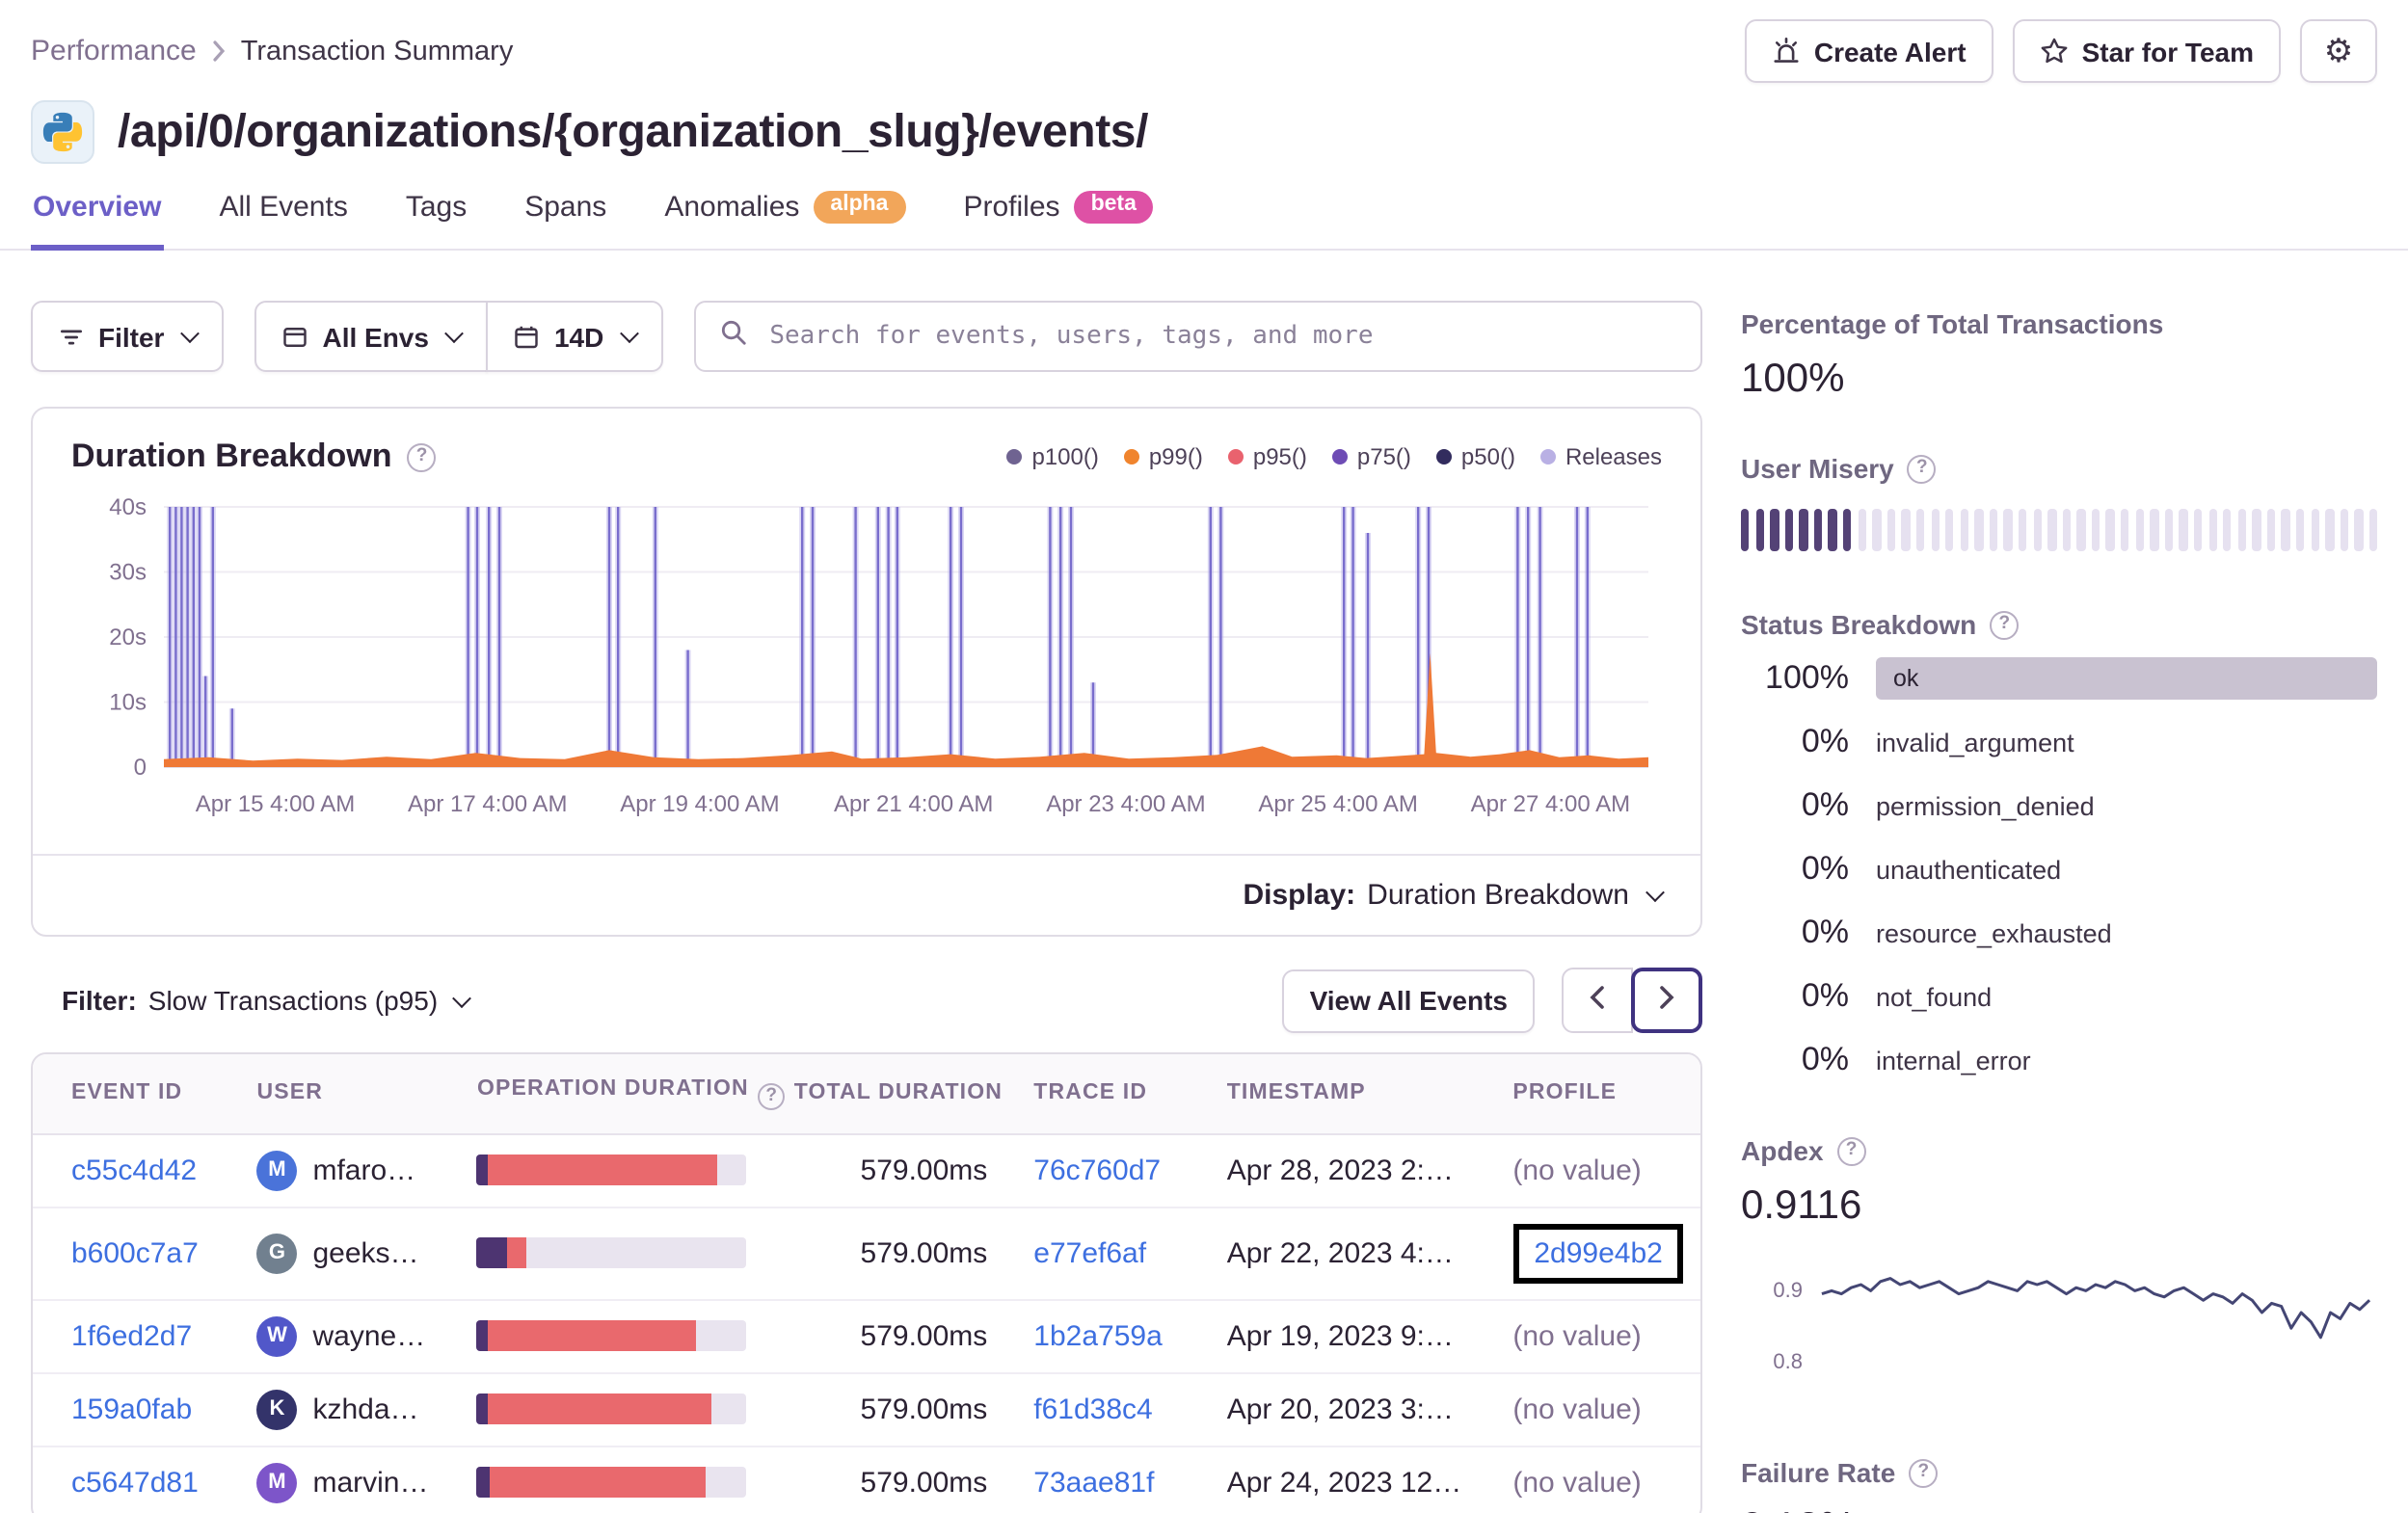 This screenshot has height=1513, width=2408. I want to click on status-label: internal_error, so click(1953, 1060).